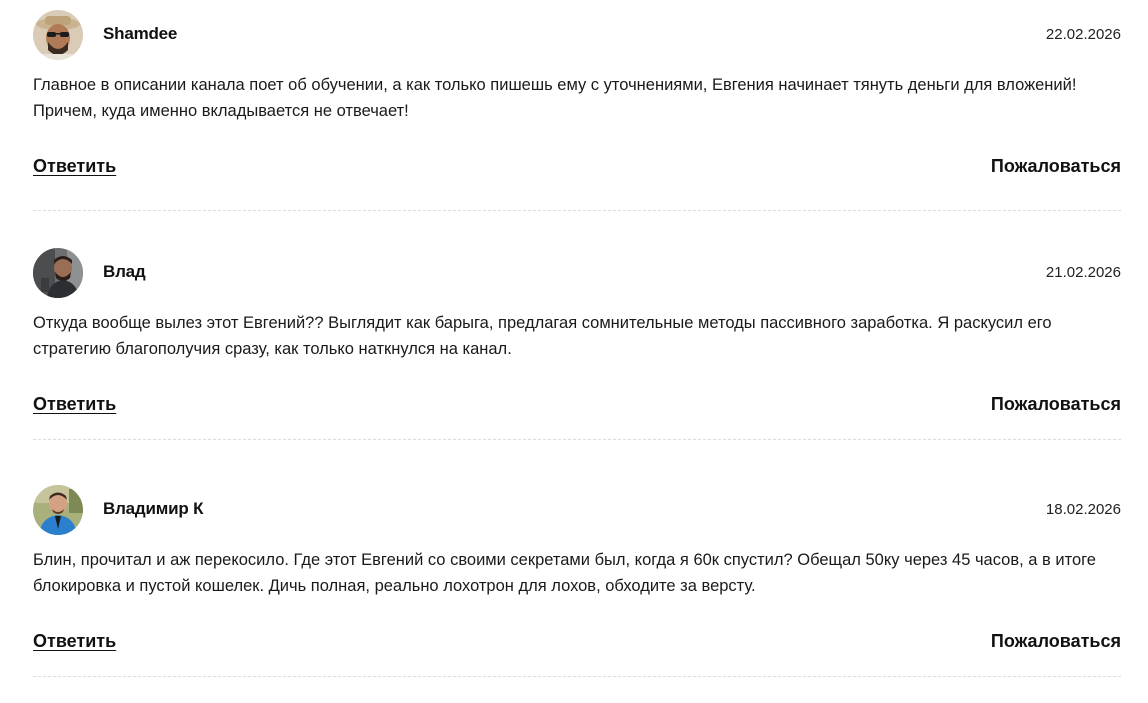 This screenshot has width=1148, height=703. Describe the element at coordinates (140, 33) in the screenshot. I see `comment-author: Shamdee` at that location.